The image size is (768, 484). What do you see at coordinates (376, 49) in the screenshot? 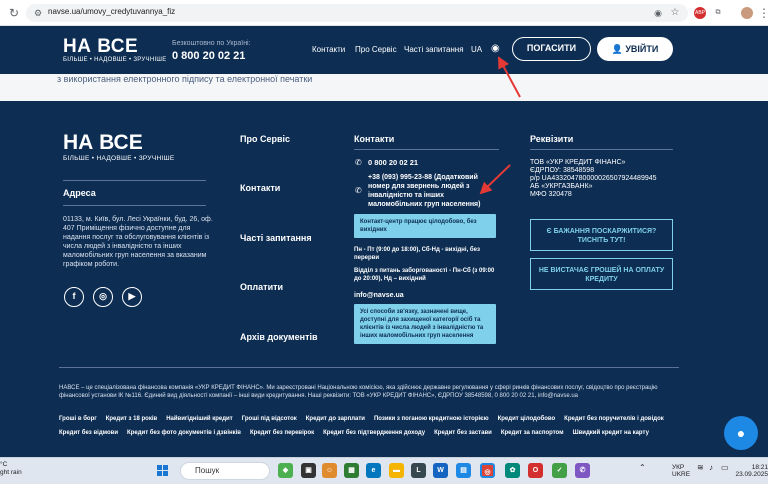
I see `nav-about: Про Сервіс` at bounding box center [376, 49].